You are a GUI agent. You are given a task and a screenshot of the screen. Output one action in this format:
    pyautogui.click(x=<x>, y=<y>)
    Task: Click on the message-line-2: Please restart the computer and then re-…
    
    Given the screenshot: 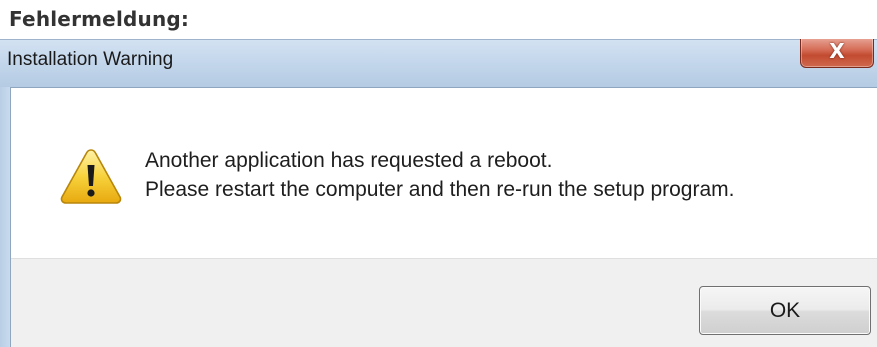 What is the action you would take?
    pyautogui.click(x=440, y=189)
    